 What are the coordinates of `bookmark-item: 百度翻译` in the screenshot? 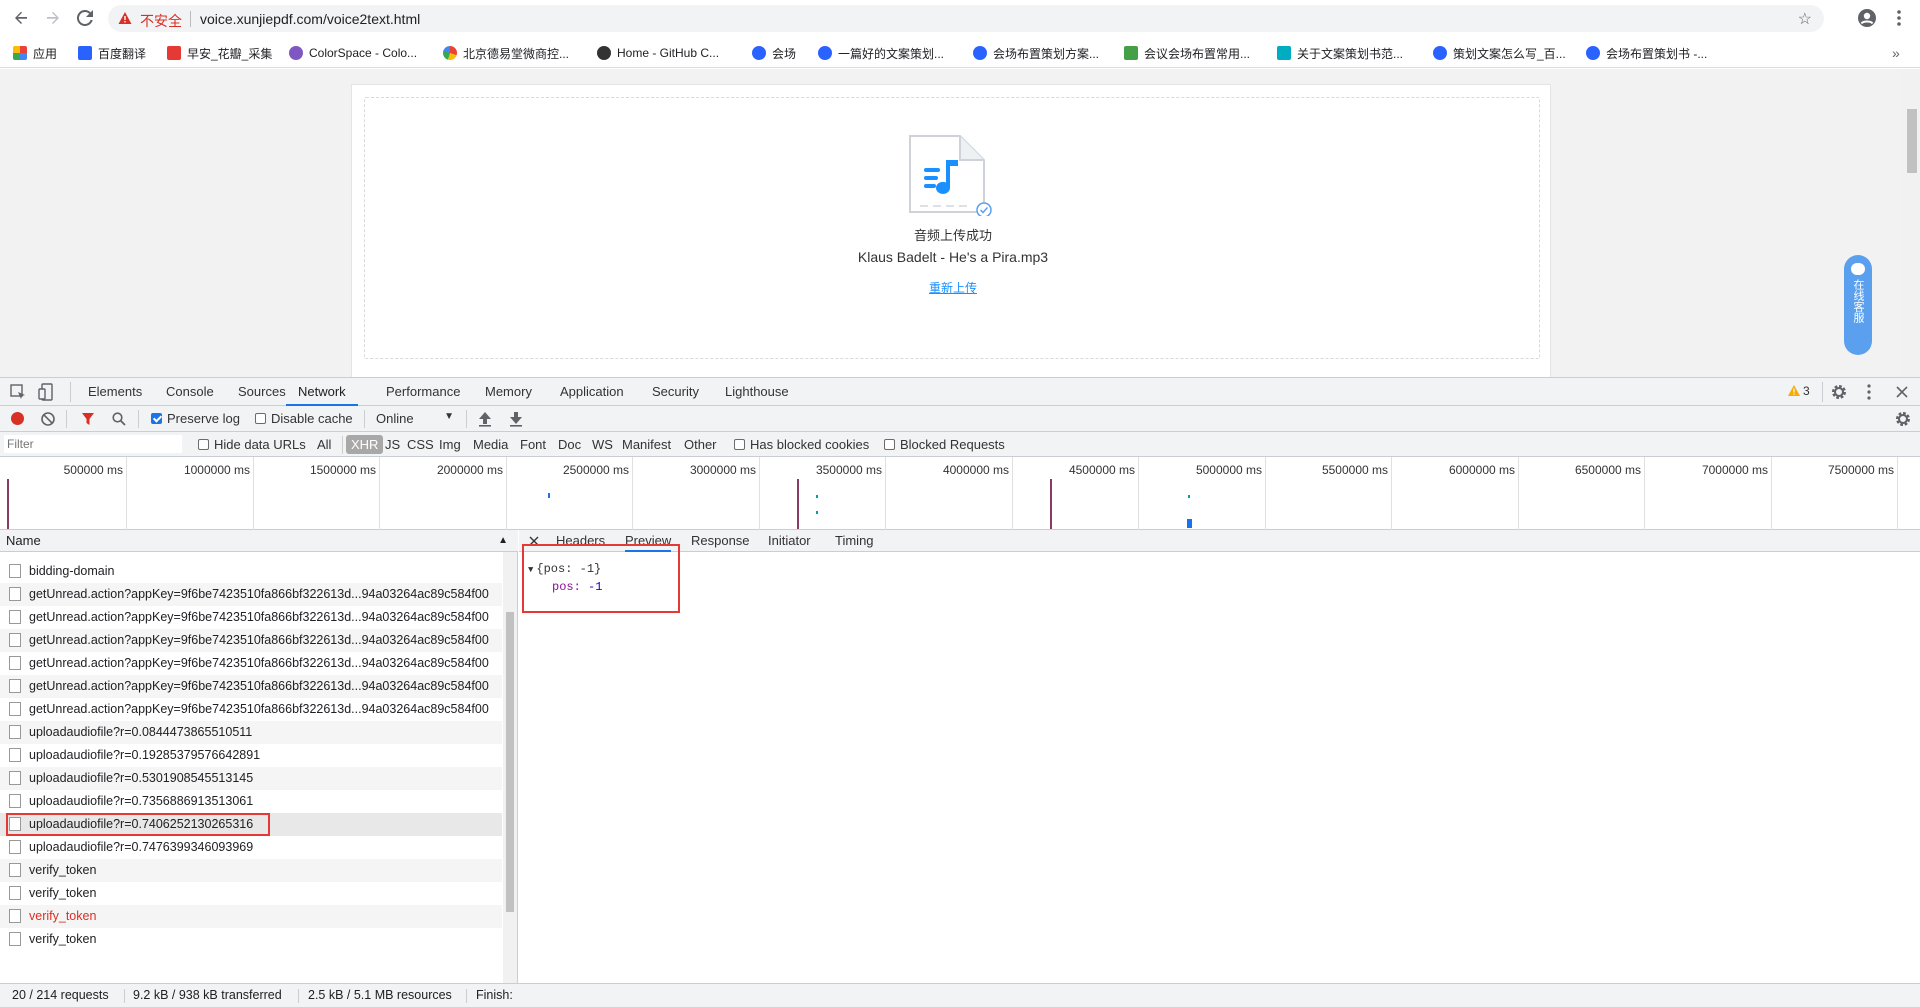 It's located at (112, 53).